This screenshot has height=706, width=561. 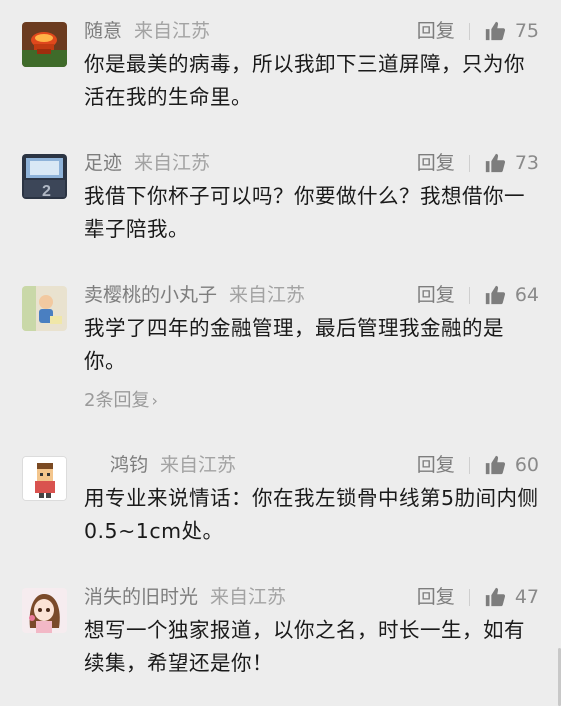 I want to click on avatar: 2, so click(x=44, y=176).